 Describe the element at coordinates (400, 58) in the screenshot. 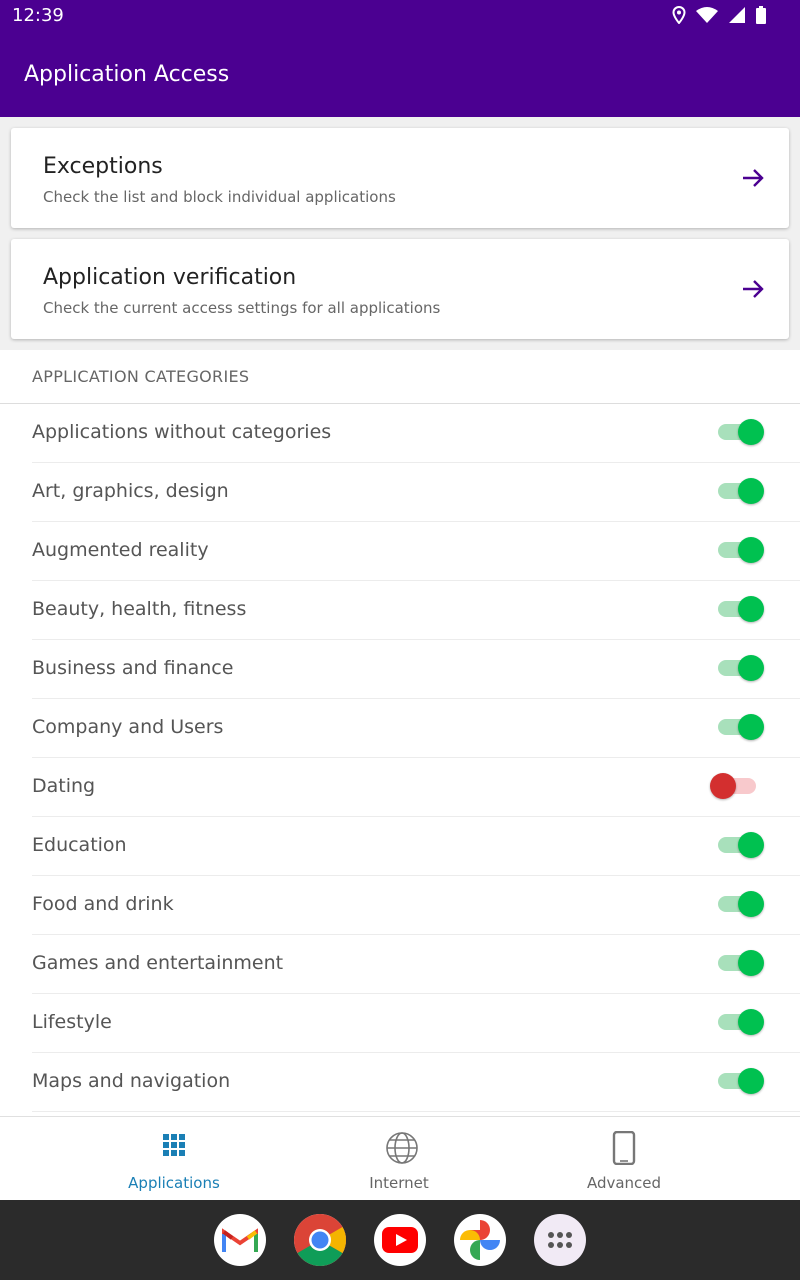

I see `app-bar: 12:39 Application Access` at that location.